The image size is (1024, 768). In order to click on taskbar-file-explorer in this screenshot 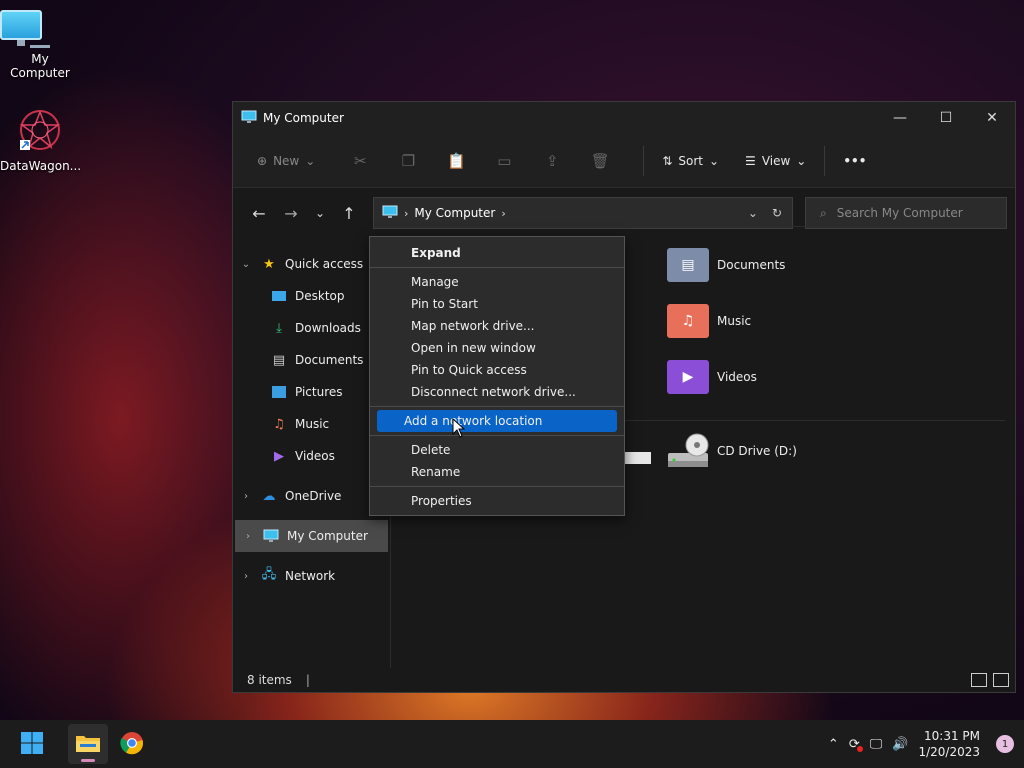, I will do `click(88, 744)`.